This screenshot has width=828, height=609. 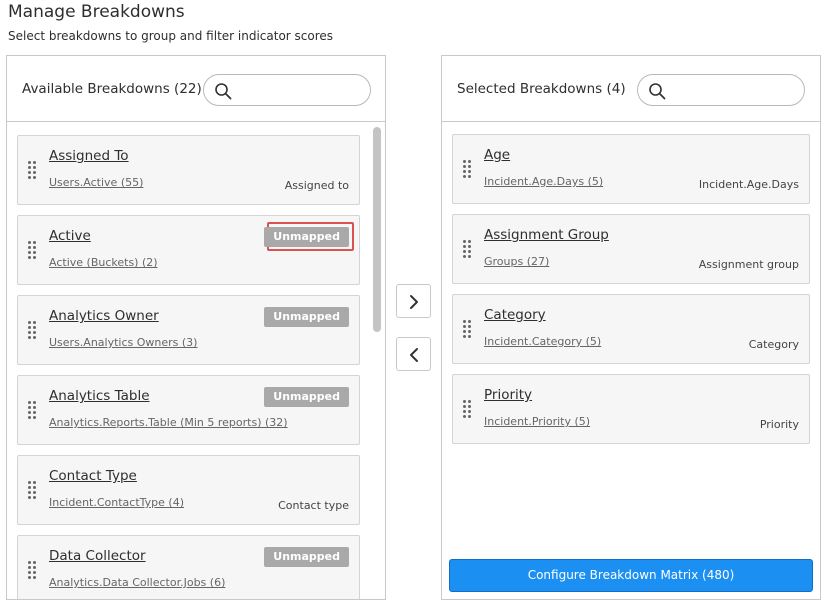 I want to click on breakdown-name-link: Assigned To, so click(x=89, y=156).